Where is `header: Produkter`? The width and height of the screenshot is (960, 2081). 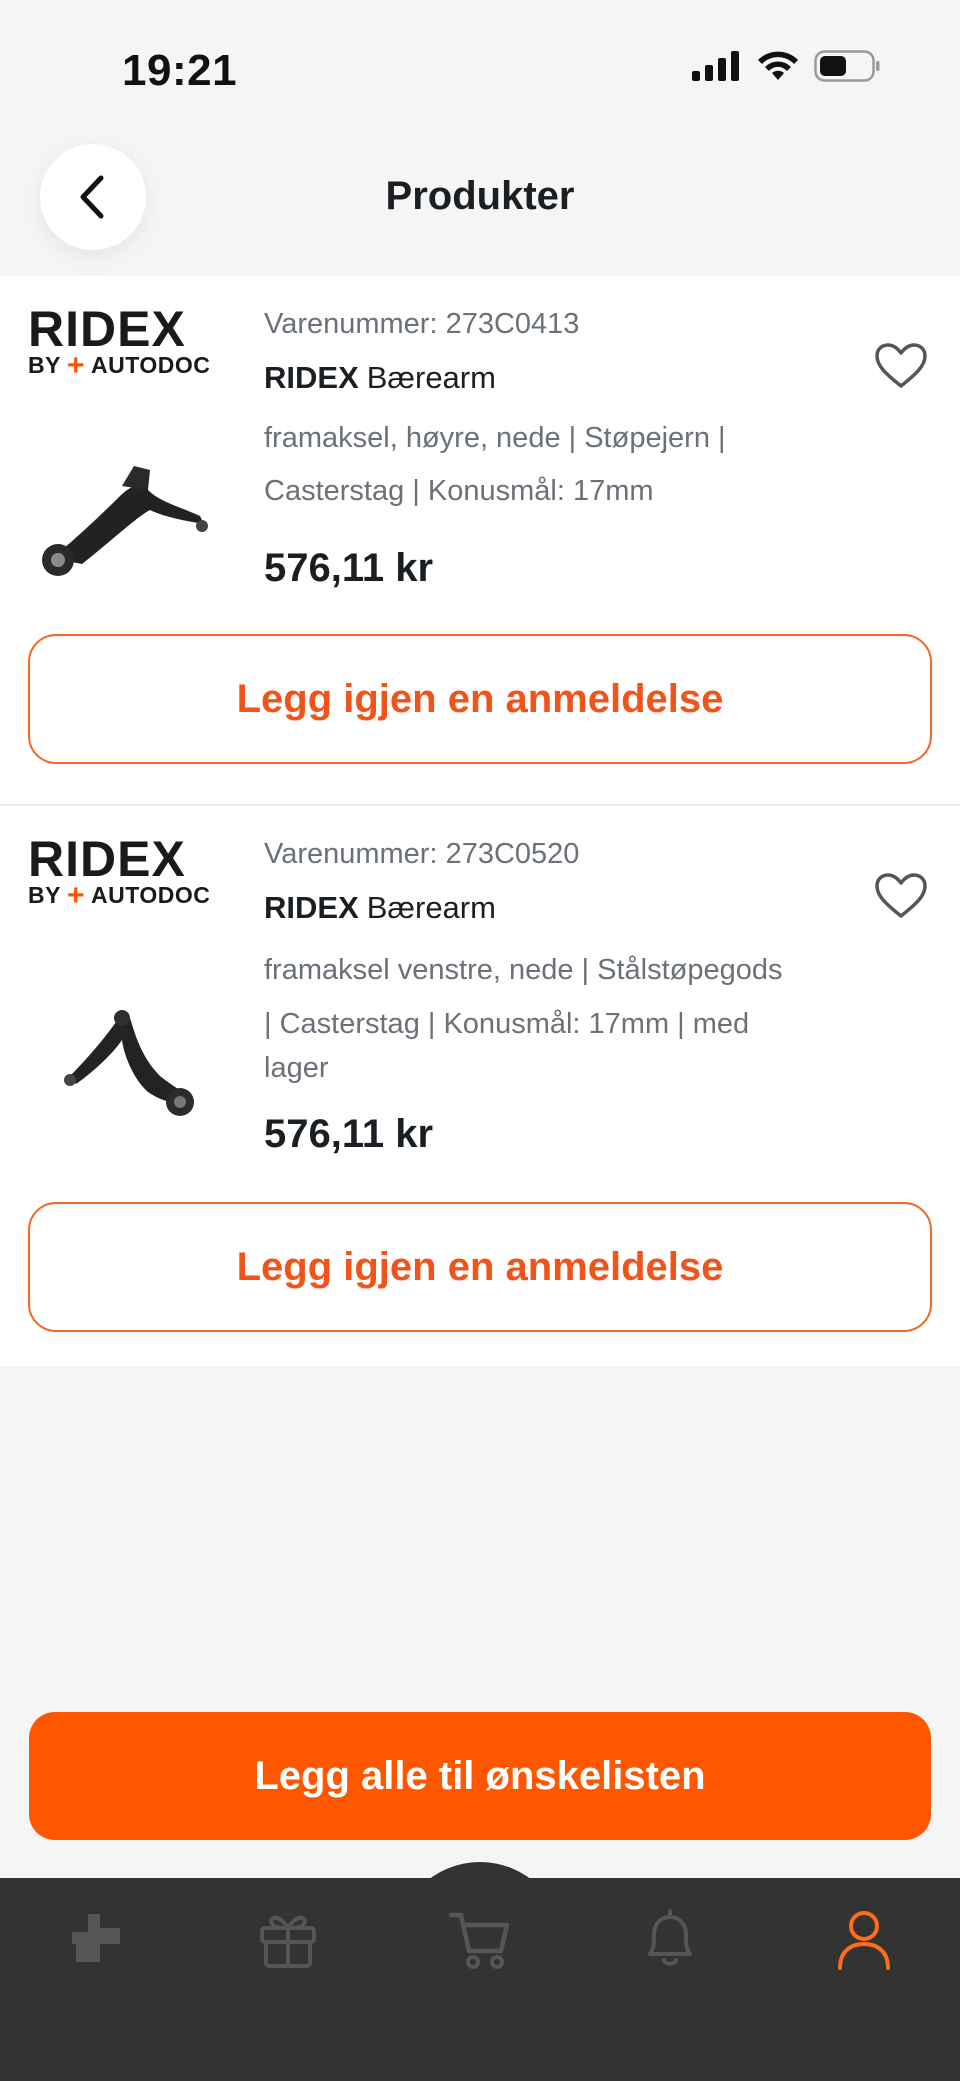
header: Produkter is located at coordinates (480, 203).